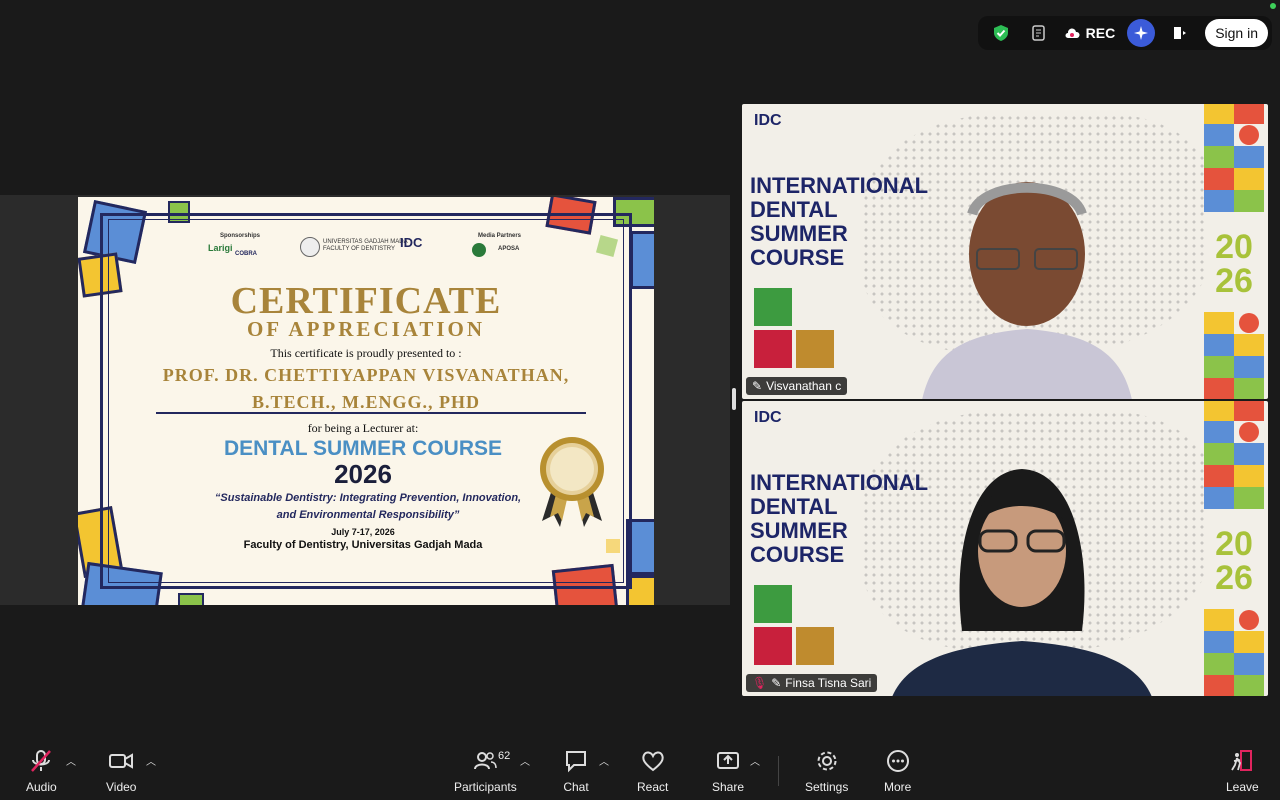 This screenshot has height=800, width=1280. Describe the element at coordinates (576, 762) in the screenshot. I see `chat-bubble-icon` at that location.